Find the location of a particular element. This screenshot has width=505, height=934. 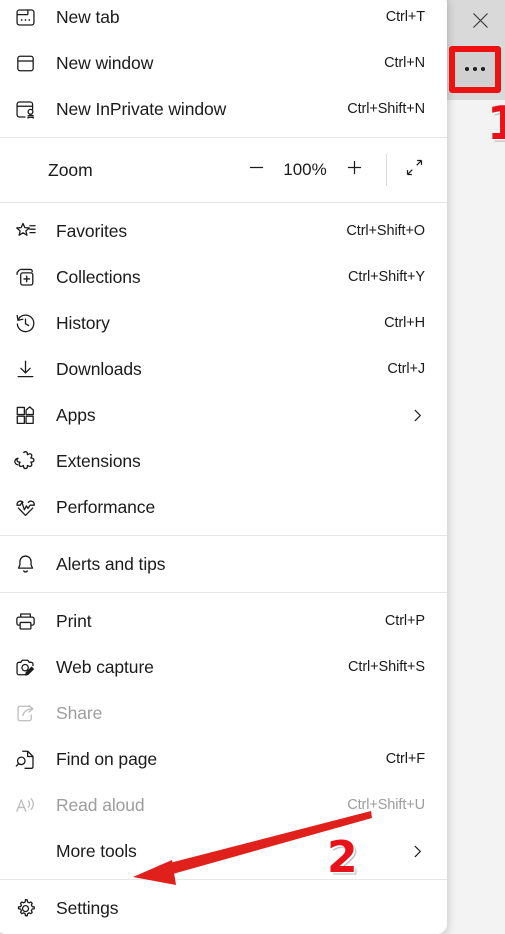

share-icon is located at coordinates (31, 713).